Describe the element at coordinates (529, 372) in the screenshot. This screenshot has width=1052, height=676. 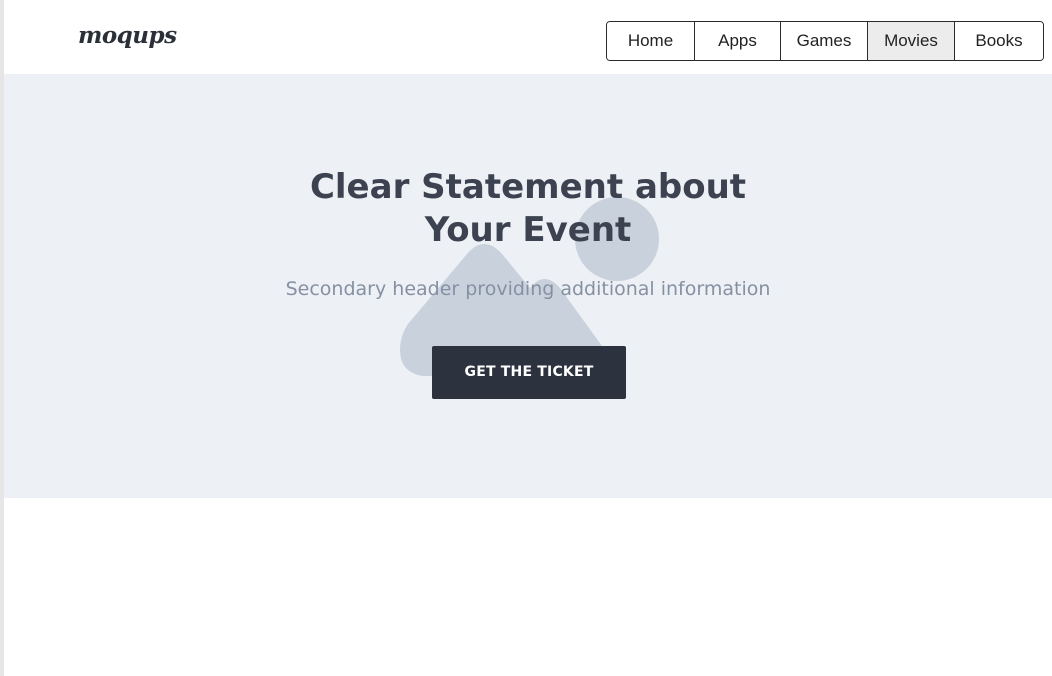
I see `get-ticket-button: GET THE TICKET` at that location.